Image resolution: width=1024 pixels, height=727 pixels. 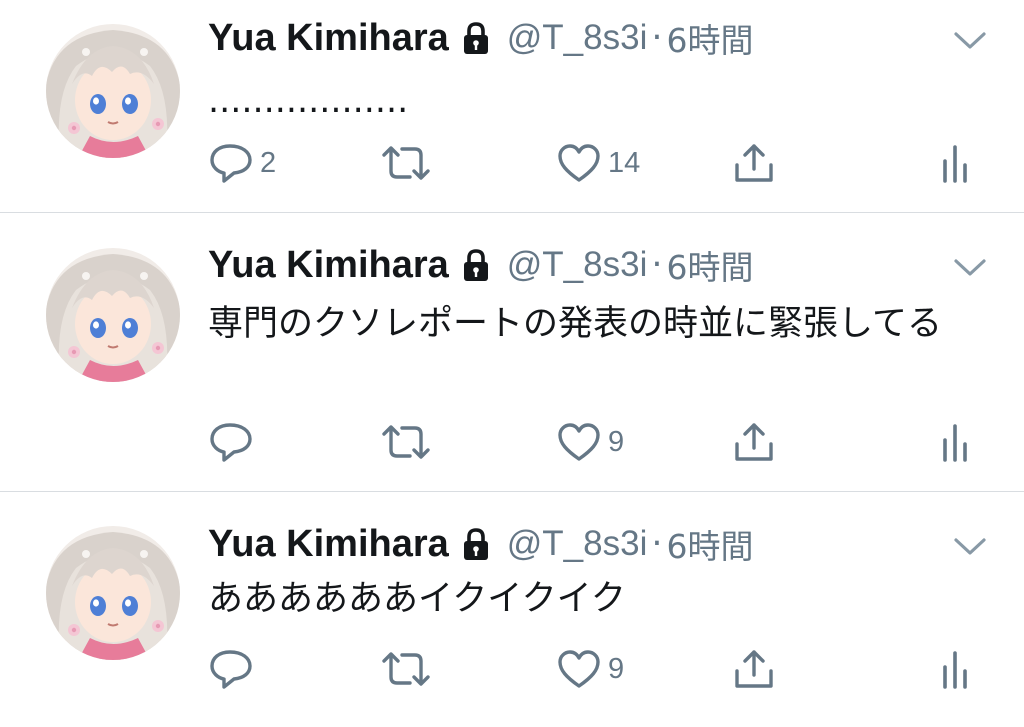 What do you see at coordinates (512, 163) in the screenshot?
I see `action-bar: 2 14` at bounding box center [512, 163].